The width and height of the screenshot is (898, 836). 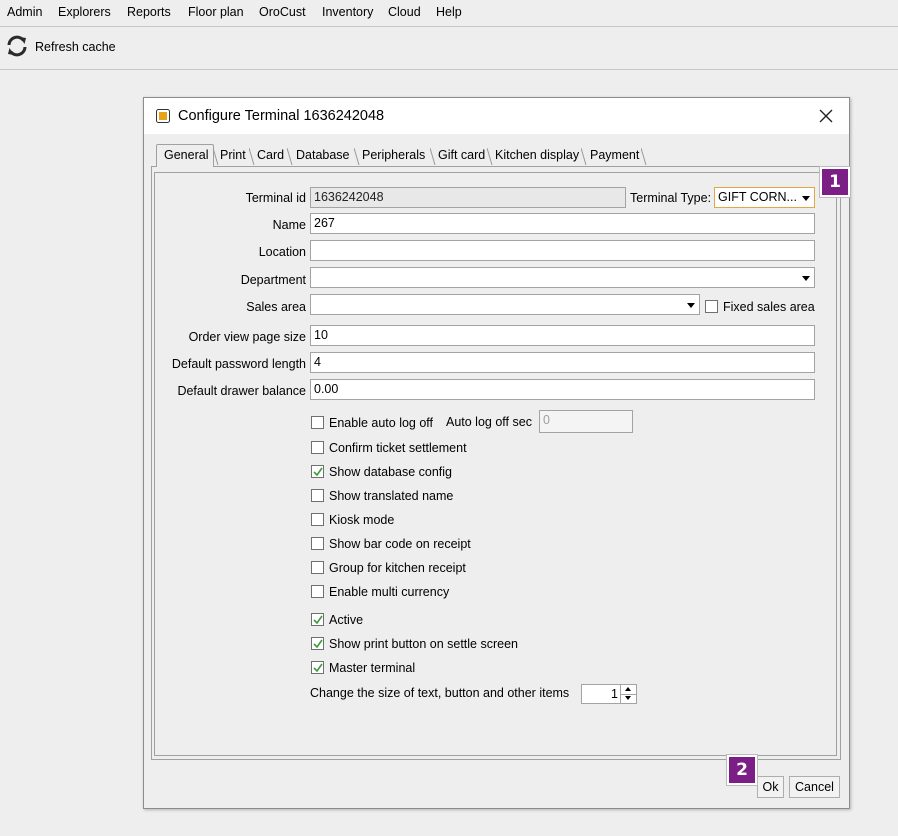 I want to click on menu-cloud: Cloud, so click(x=404, y=12).